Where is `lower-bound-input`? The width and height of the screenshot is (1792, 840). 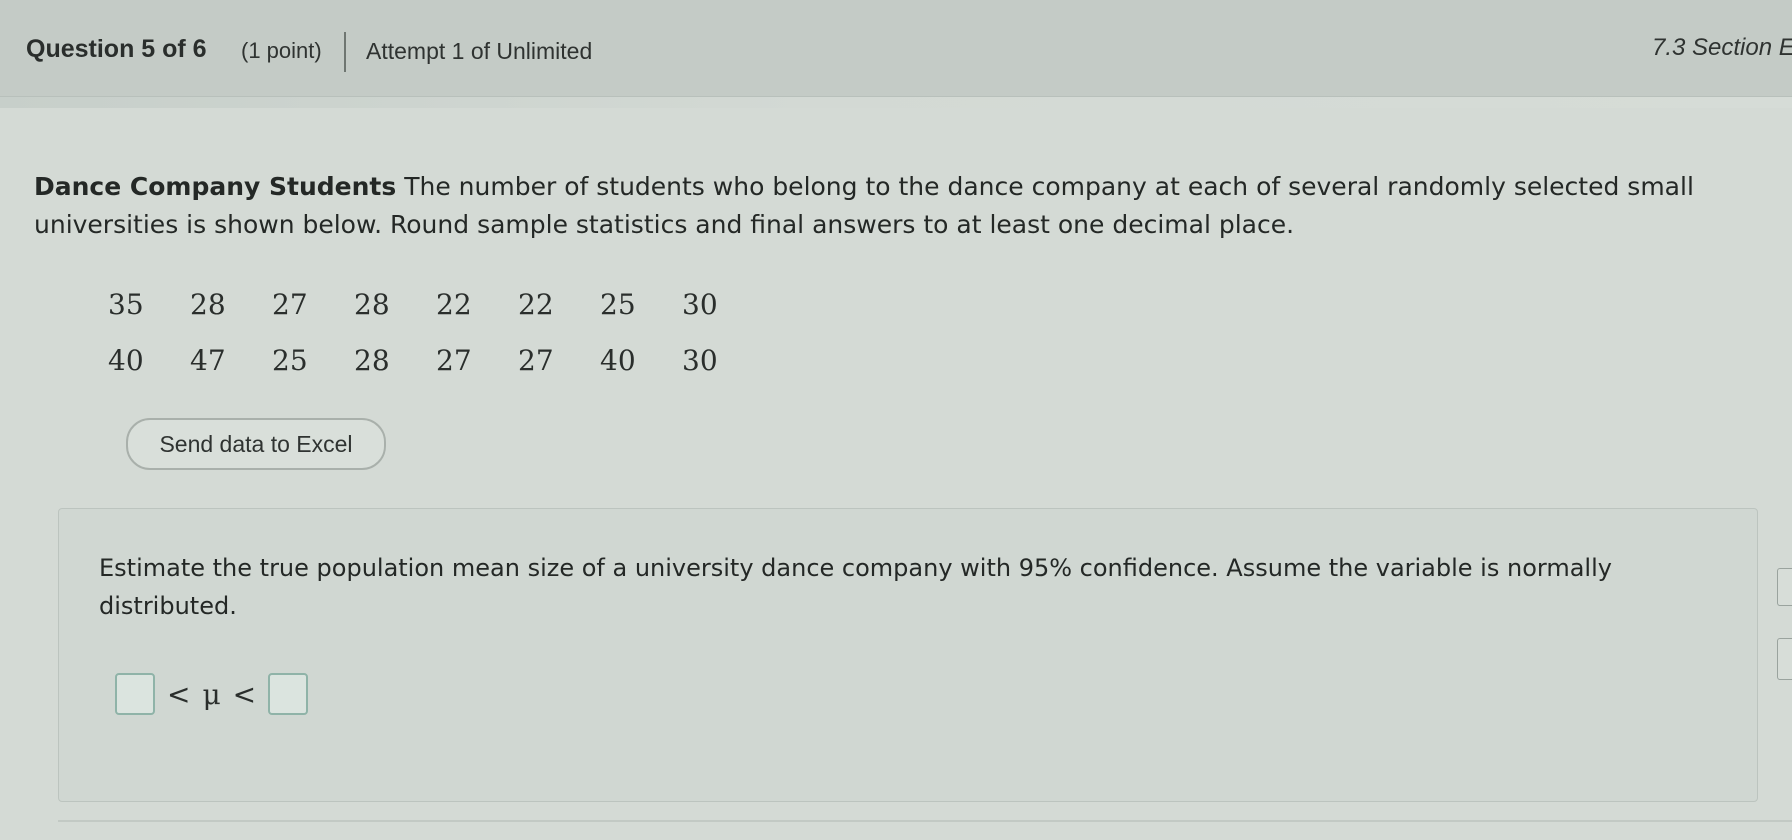 lower-bound-input is located at coordinates (135, 694).